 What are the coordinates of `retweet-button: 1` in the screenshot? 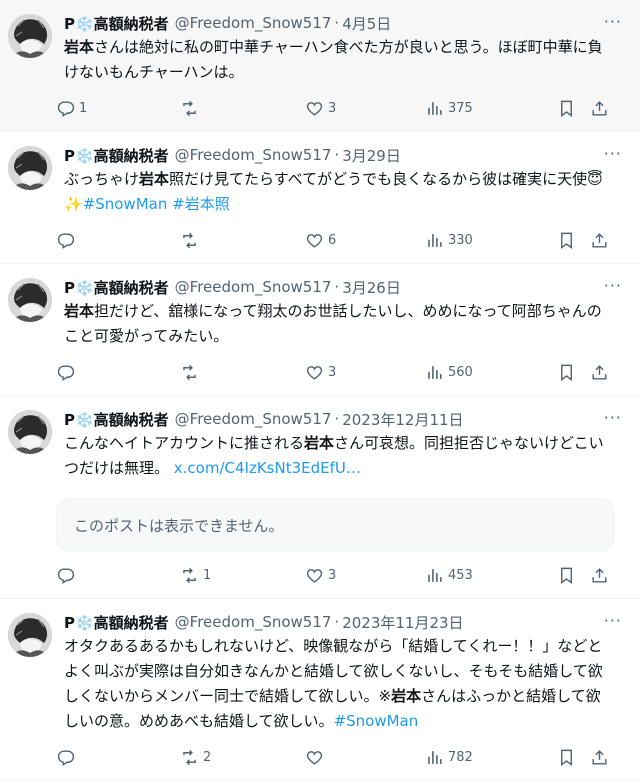 It's located at (242, 575).